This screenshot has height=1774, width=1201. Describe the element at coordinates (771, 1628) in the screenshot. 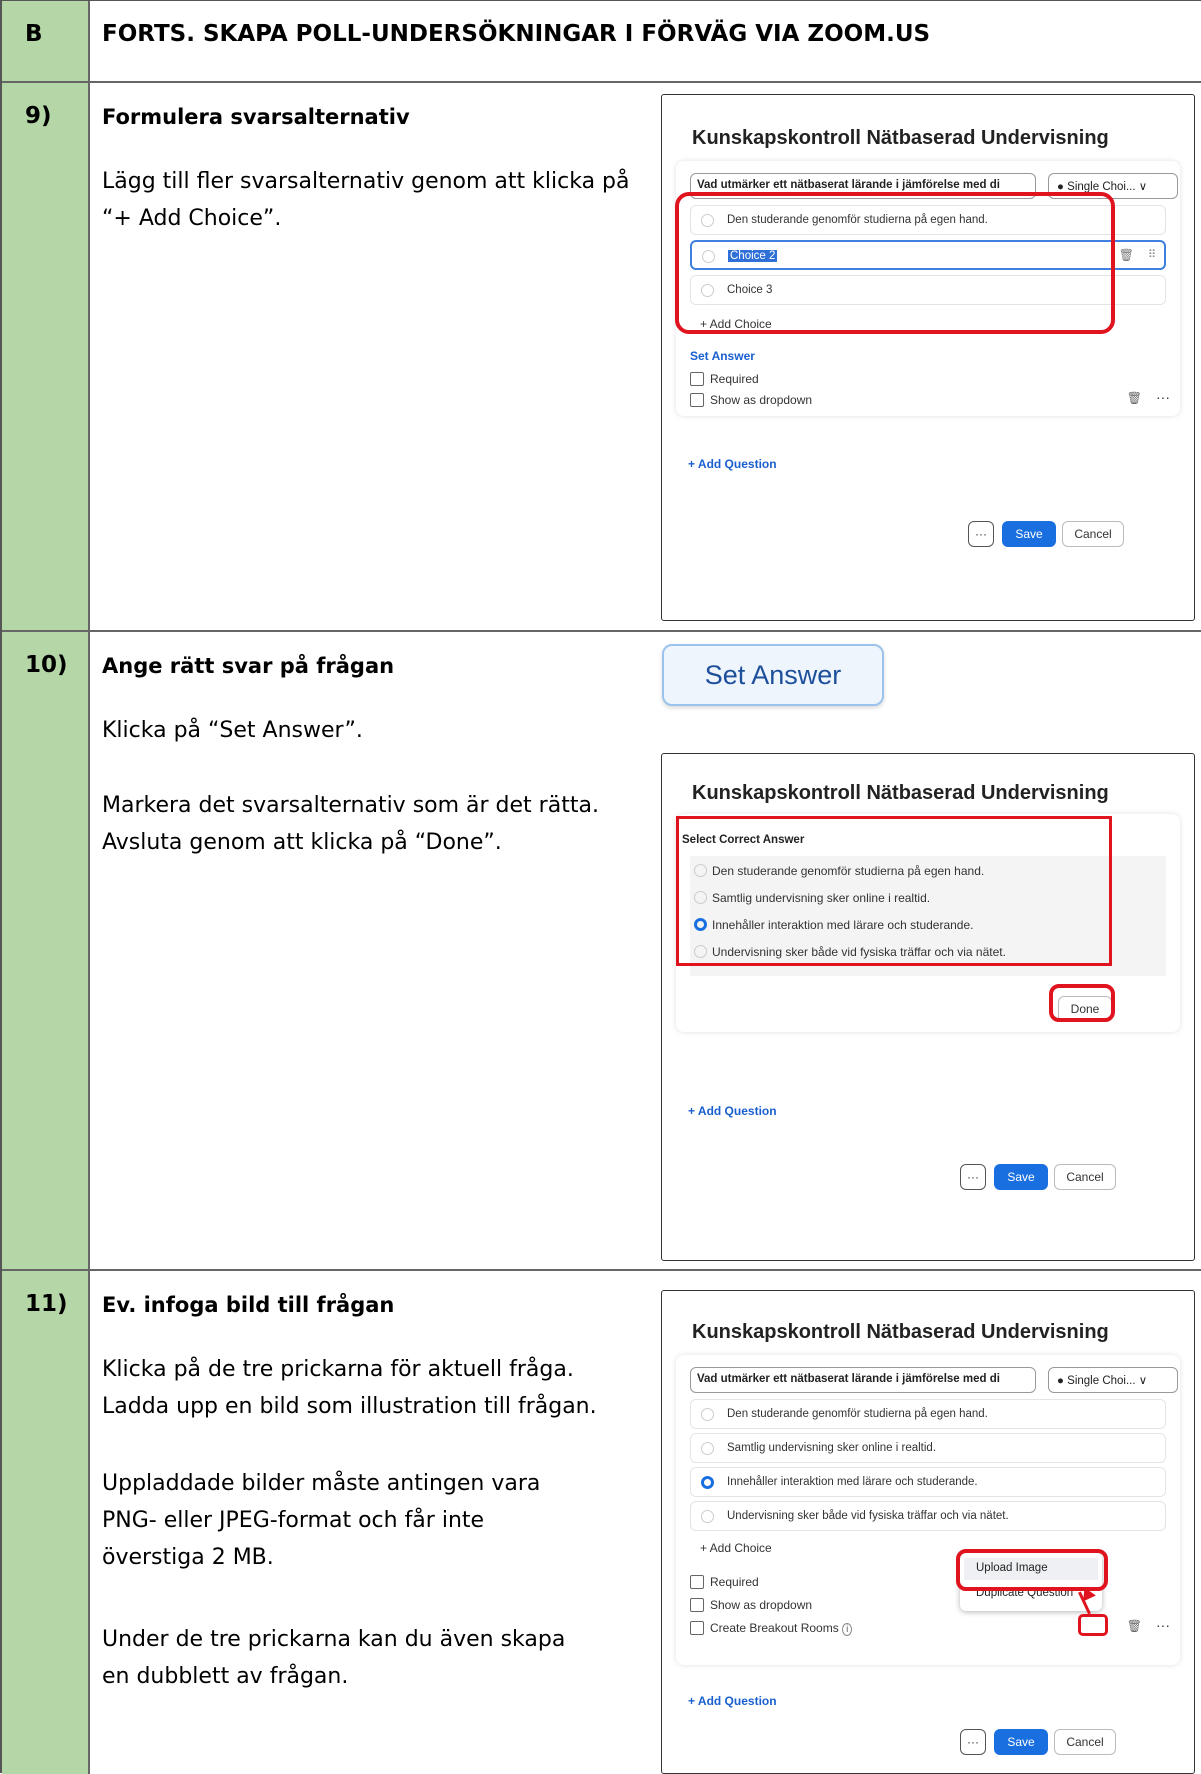

I see `breakout-checkbox: Create Breakout Rooms i` at that location.